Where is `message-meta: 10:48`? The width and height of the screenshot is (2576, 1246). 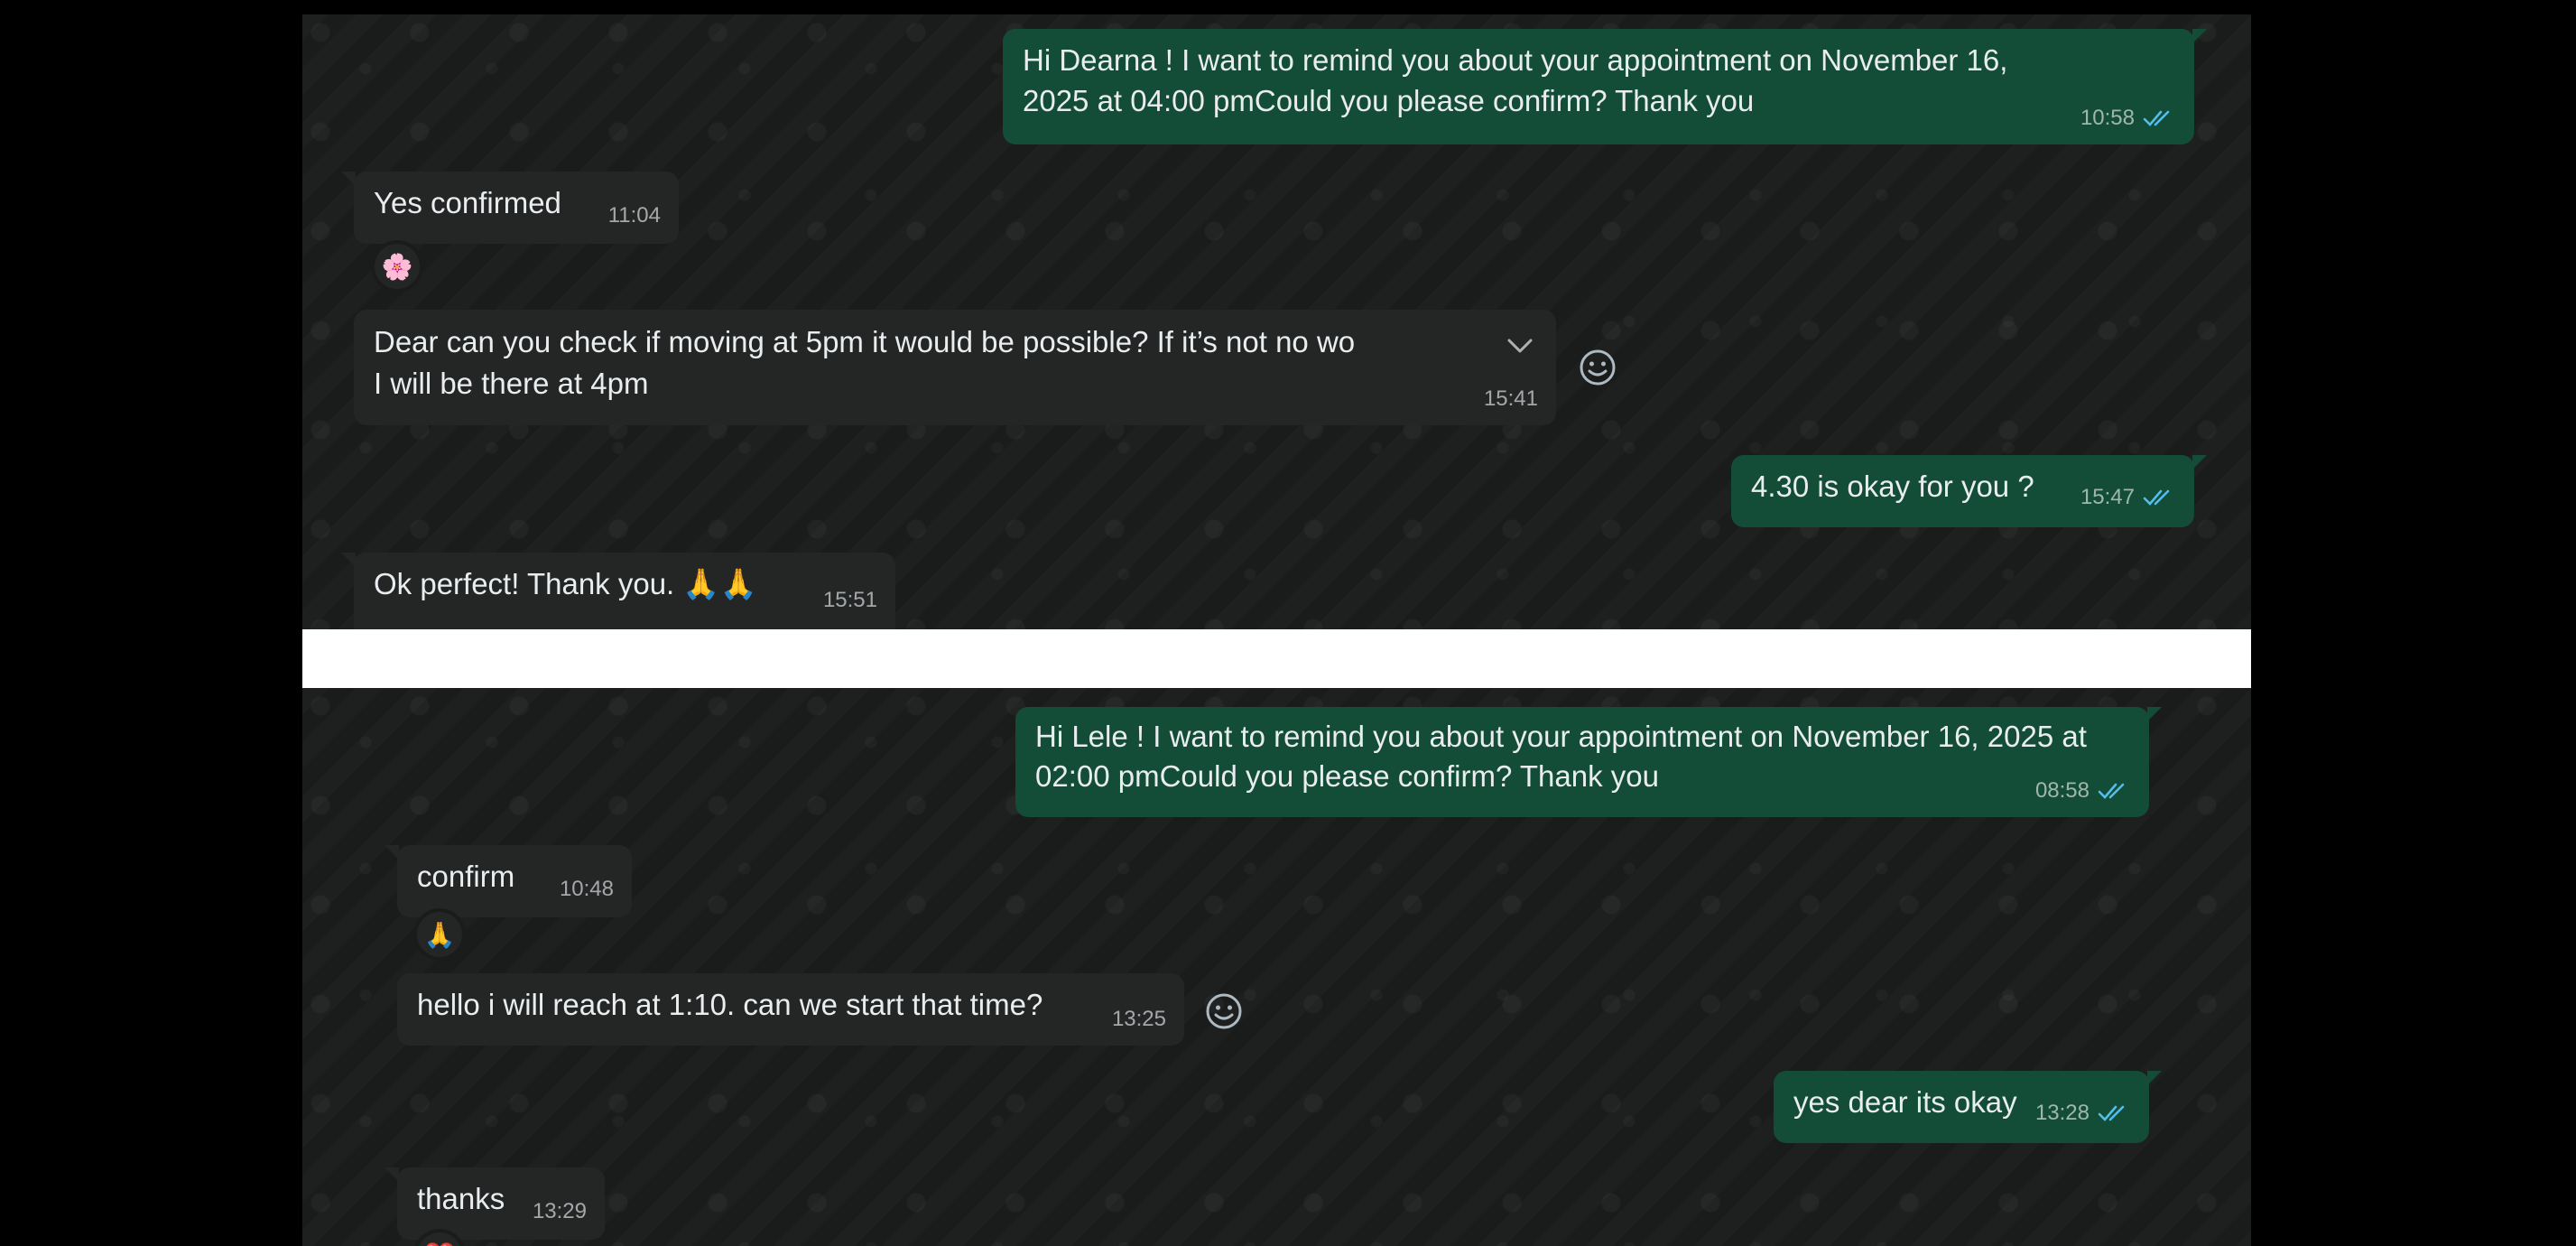
message-meta: 10:48 is located at coordinates (587, 889).